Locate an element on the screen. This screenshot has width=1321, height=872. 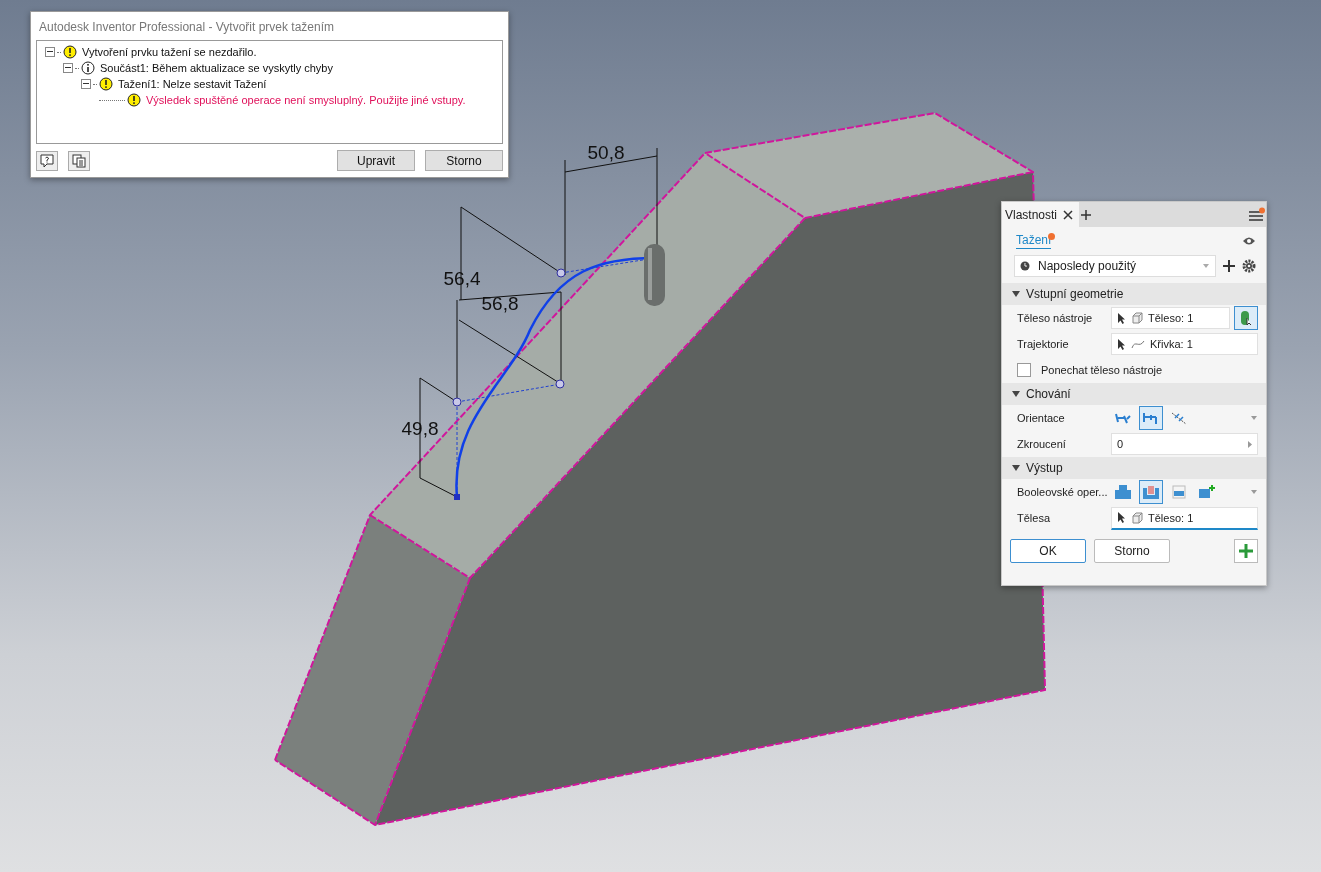
cut-icon is located at coordinates (1151, 492).